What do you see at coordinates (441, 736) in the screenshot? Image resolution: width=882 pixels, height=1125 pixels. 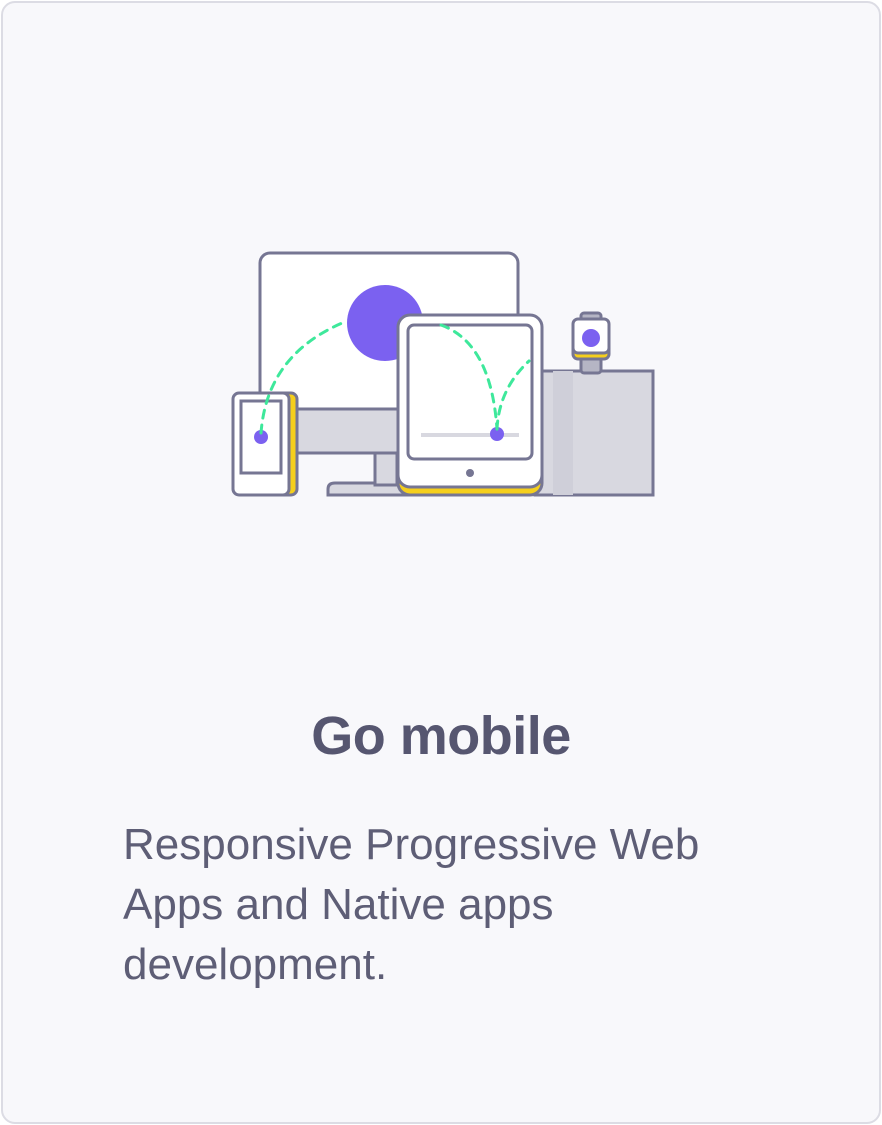 I see `card-title: Go mobile` at bounding box center [441, 736].